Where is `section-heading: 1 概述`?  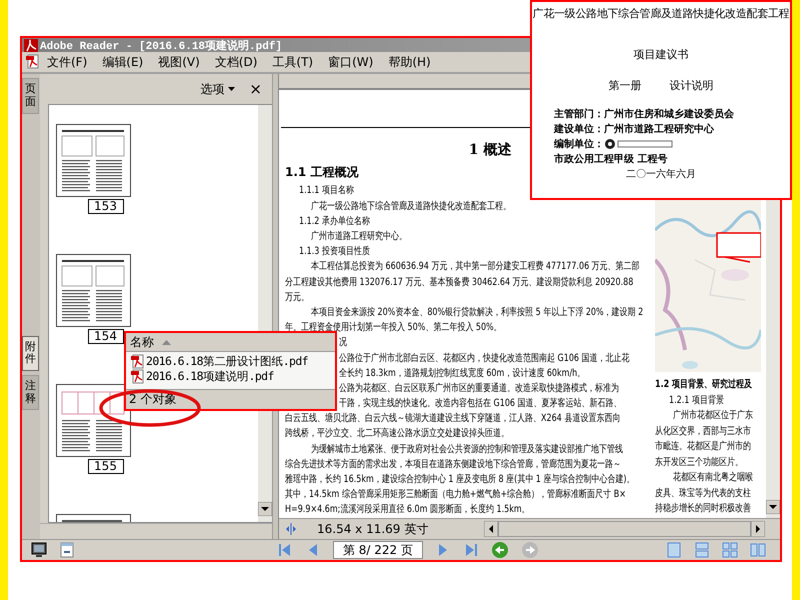 section-heading: 1 概述 is located at coordinates (490, 150).